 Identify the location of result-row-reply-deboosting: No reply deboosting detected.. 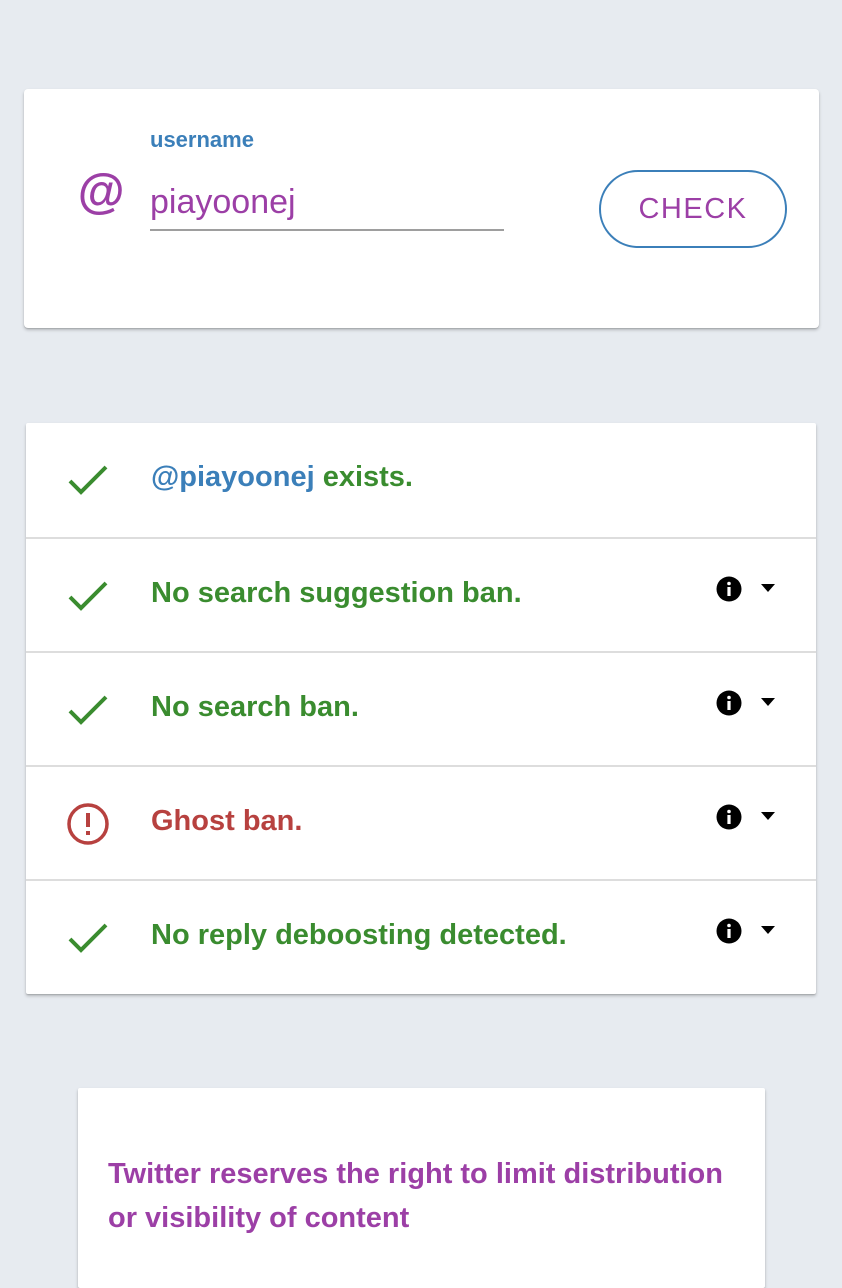
(421, 936).